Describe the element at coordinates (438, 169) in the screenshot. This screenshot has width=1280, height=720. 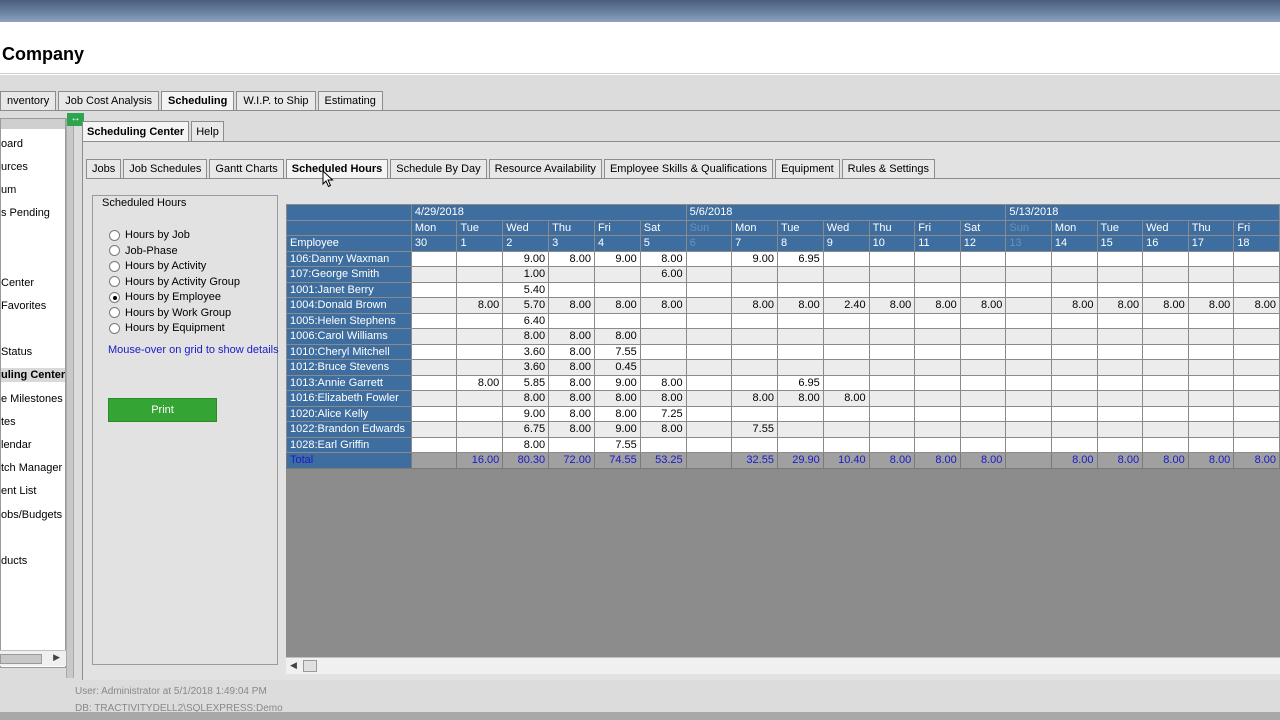
I see `tab-schedule-by-day: Schedule By Day` at that location.